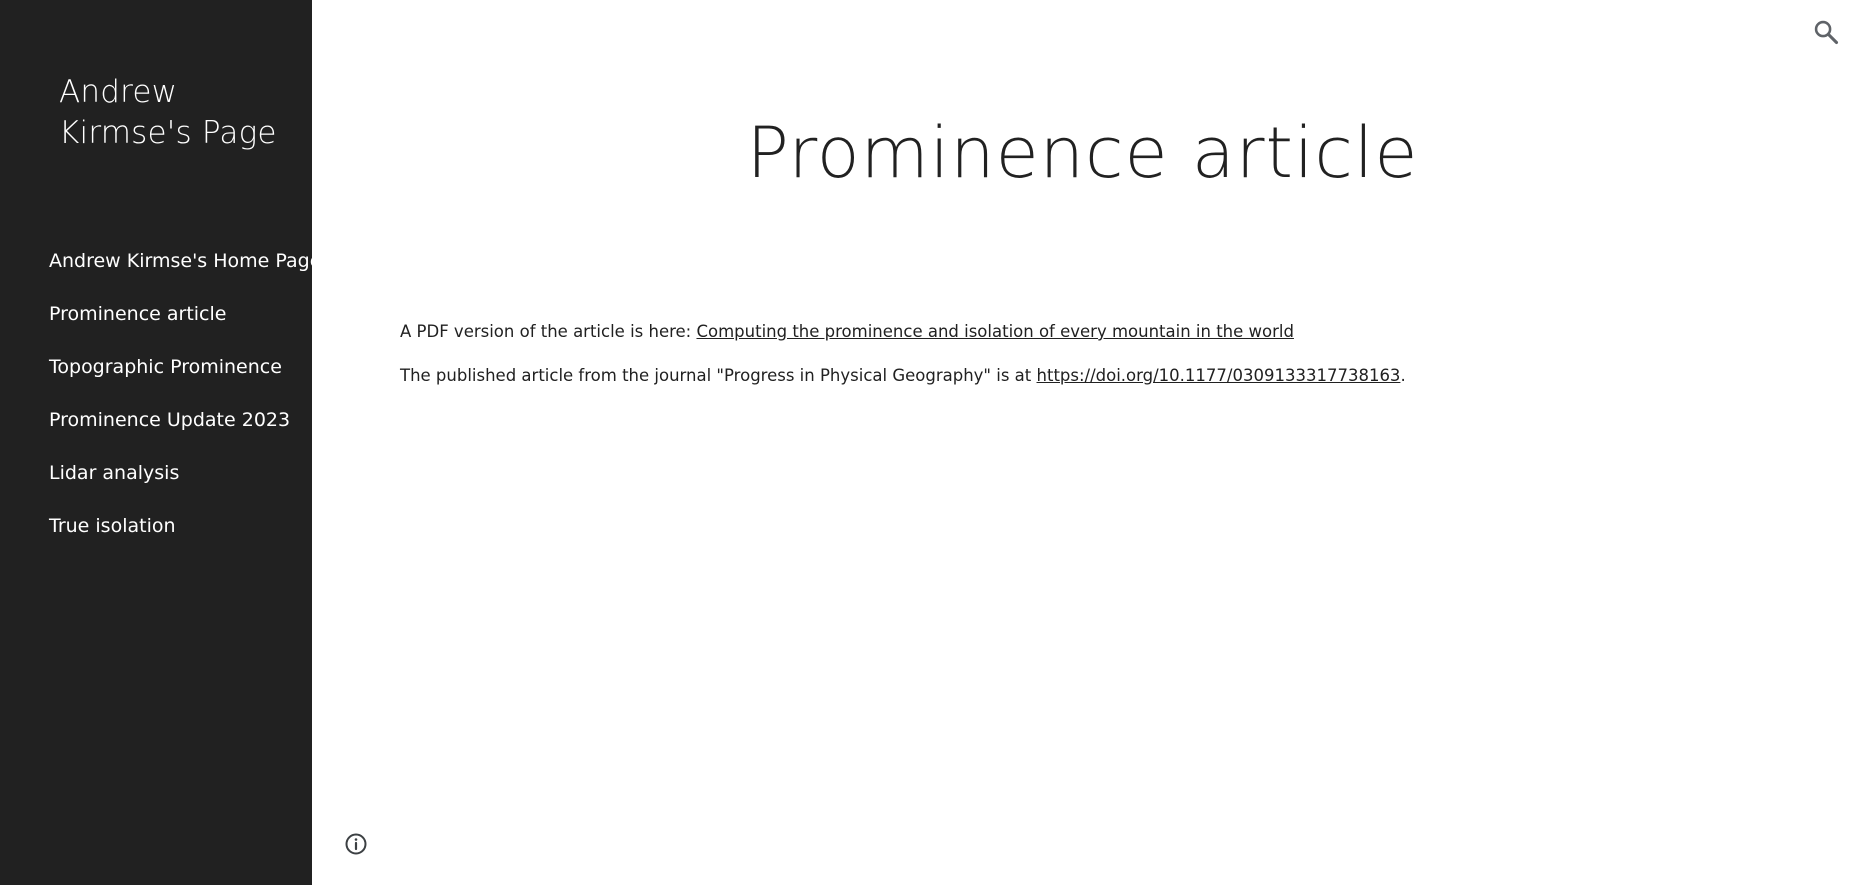  Describe the element at coordinates (356, 844) in the screenshot. I see `info-icon` at that location.